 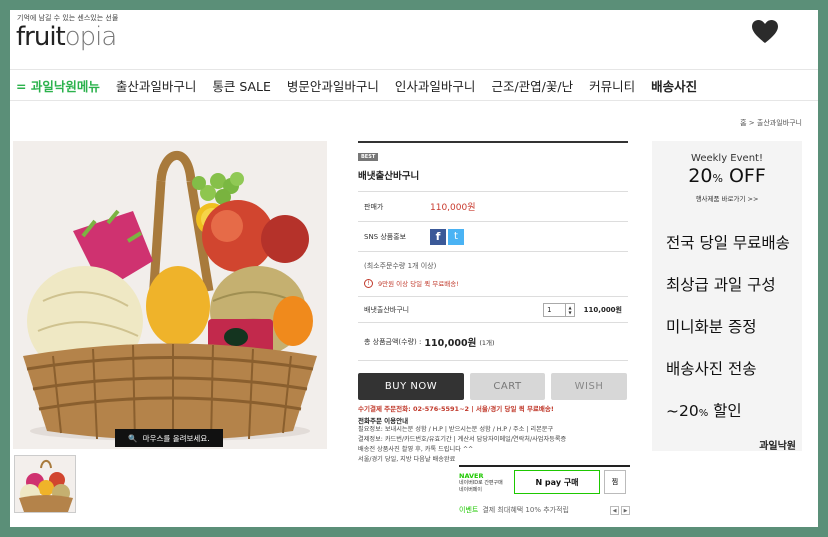 What do you see at coordinates (481, 483) in the screenshot?
I see `naver-desc-line1: 네이버ID로 간편구매` at bounding box center [481, 483].